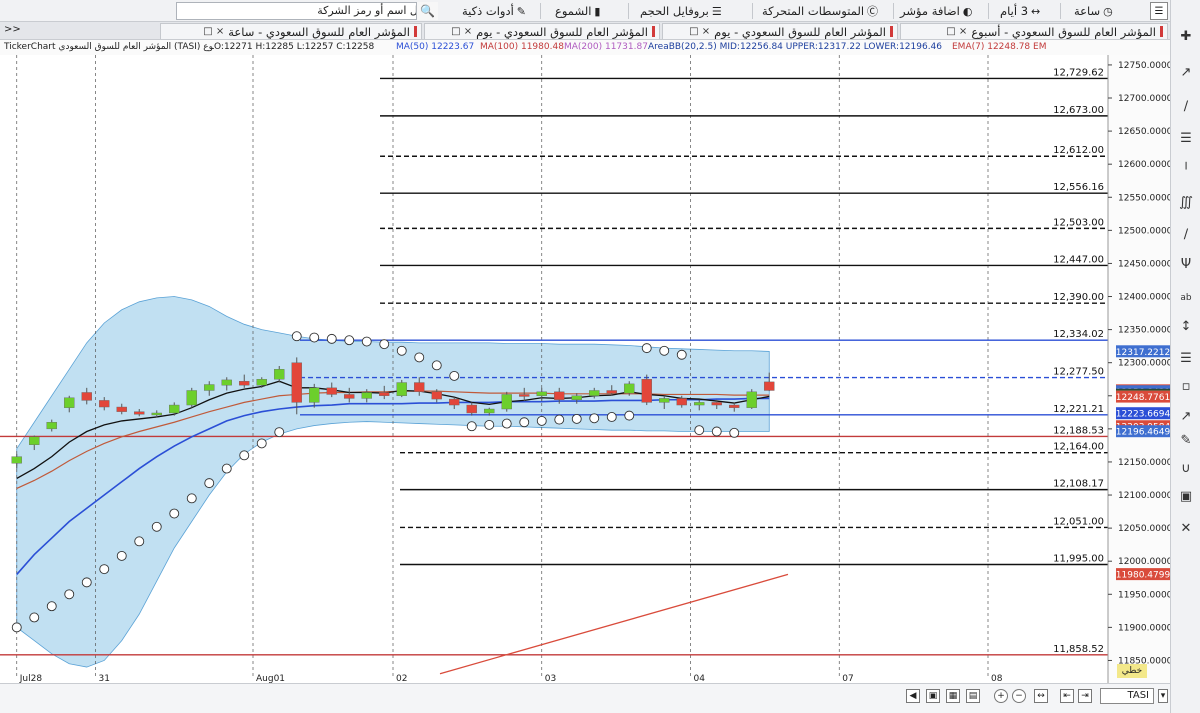  I want to click on symbol-field: TASI, so click(1127, 696).